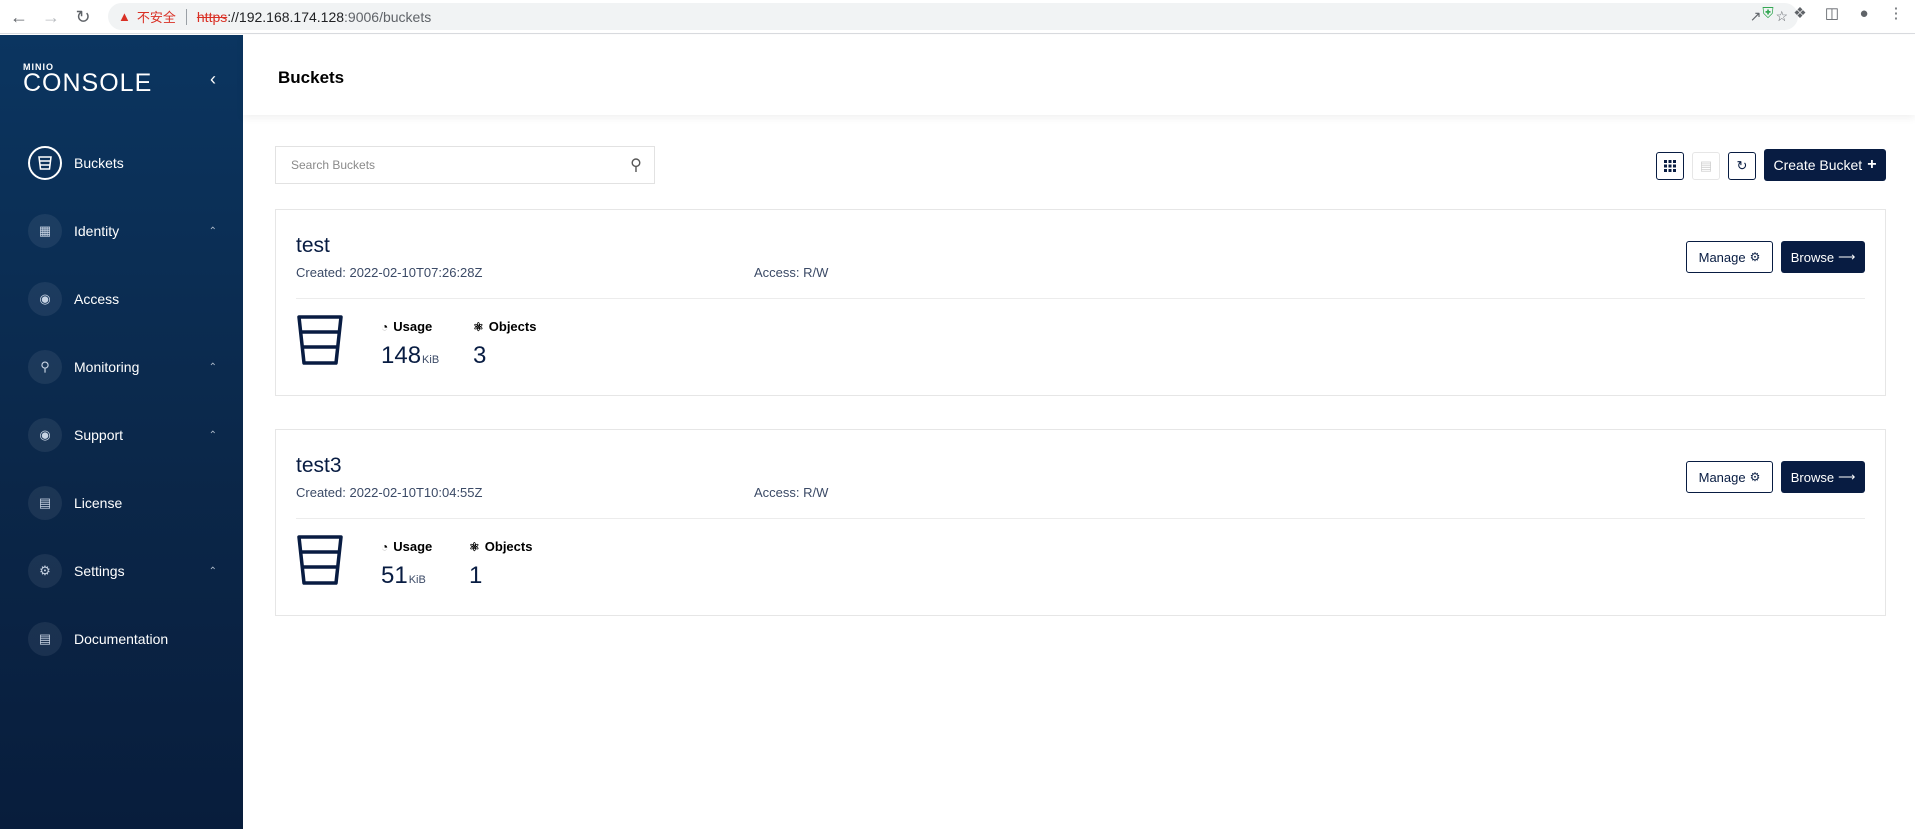 The height and width of the screenshot is (829, 1915). I want to click on sidebar-item-documentation: ▤ Documentation, so click(125, 639).